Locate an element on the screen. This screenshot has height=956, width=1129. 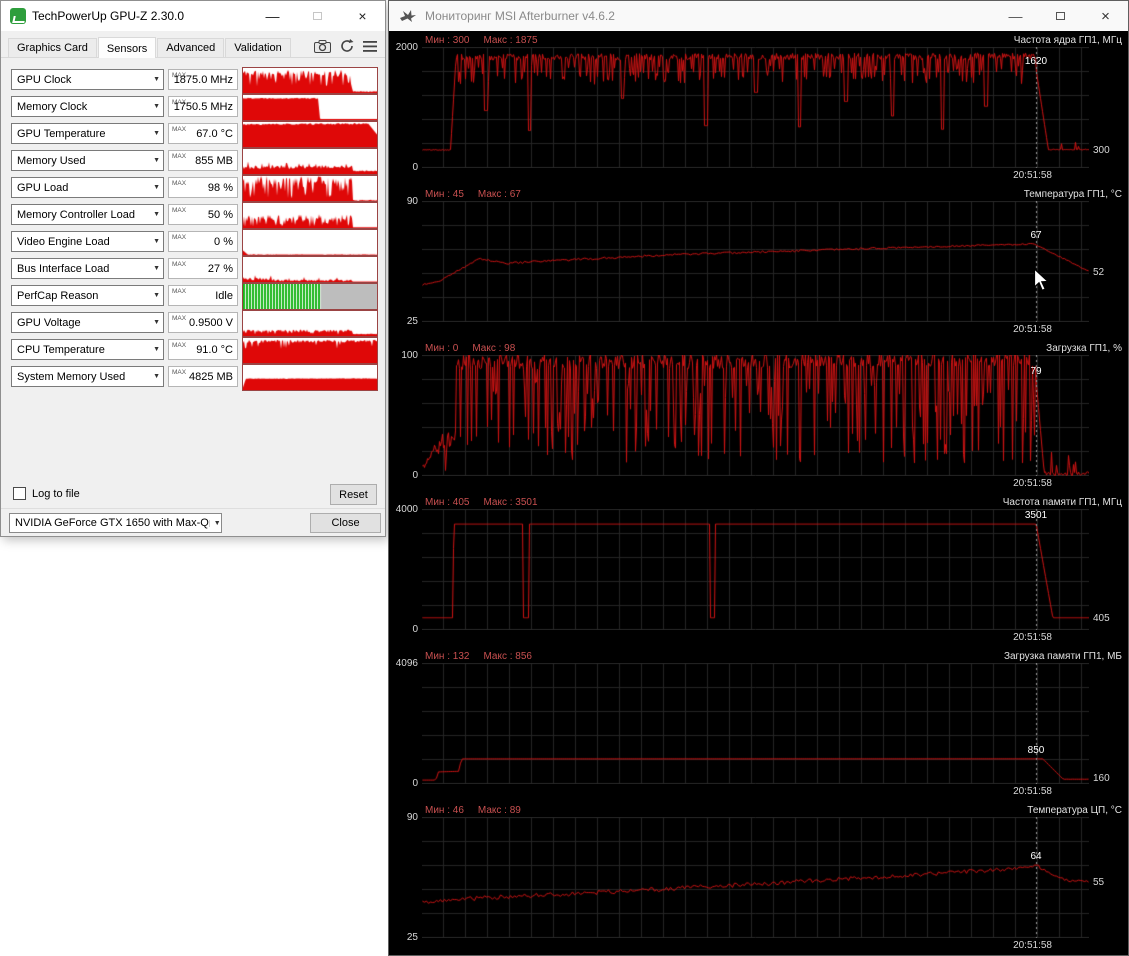
tab-sensors: Sensors is located at coordinates (127, 47).